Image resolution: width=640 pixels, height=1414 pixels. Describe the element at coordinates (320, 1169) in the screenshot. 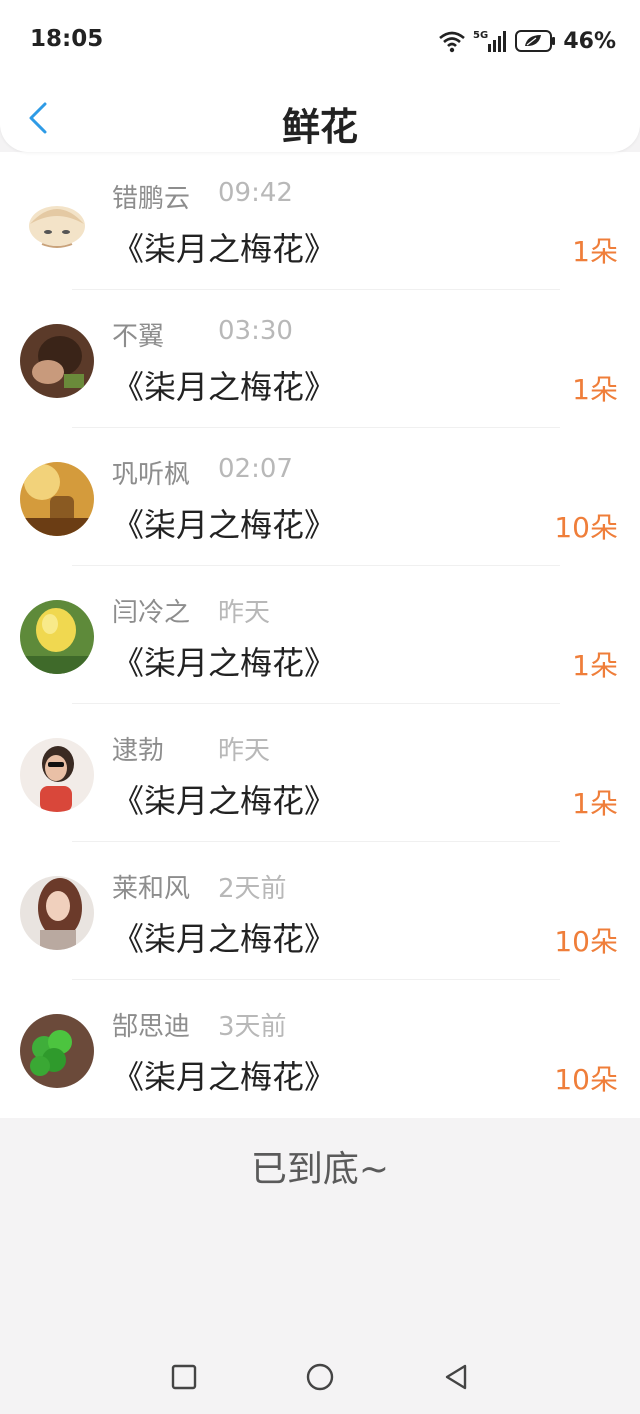

I see `end-of-list-text: 已到底~` at that location.